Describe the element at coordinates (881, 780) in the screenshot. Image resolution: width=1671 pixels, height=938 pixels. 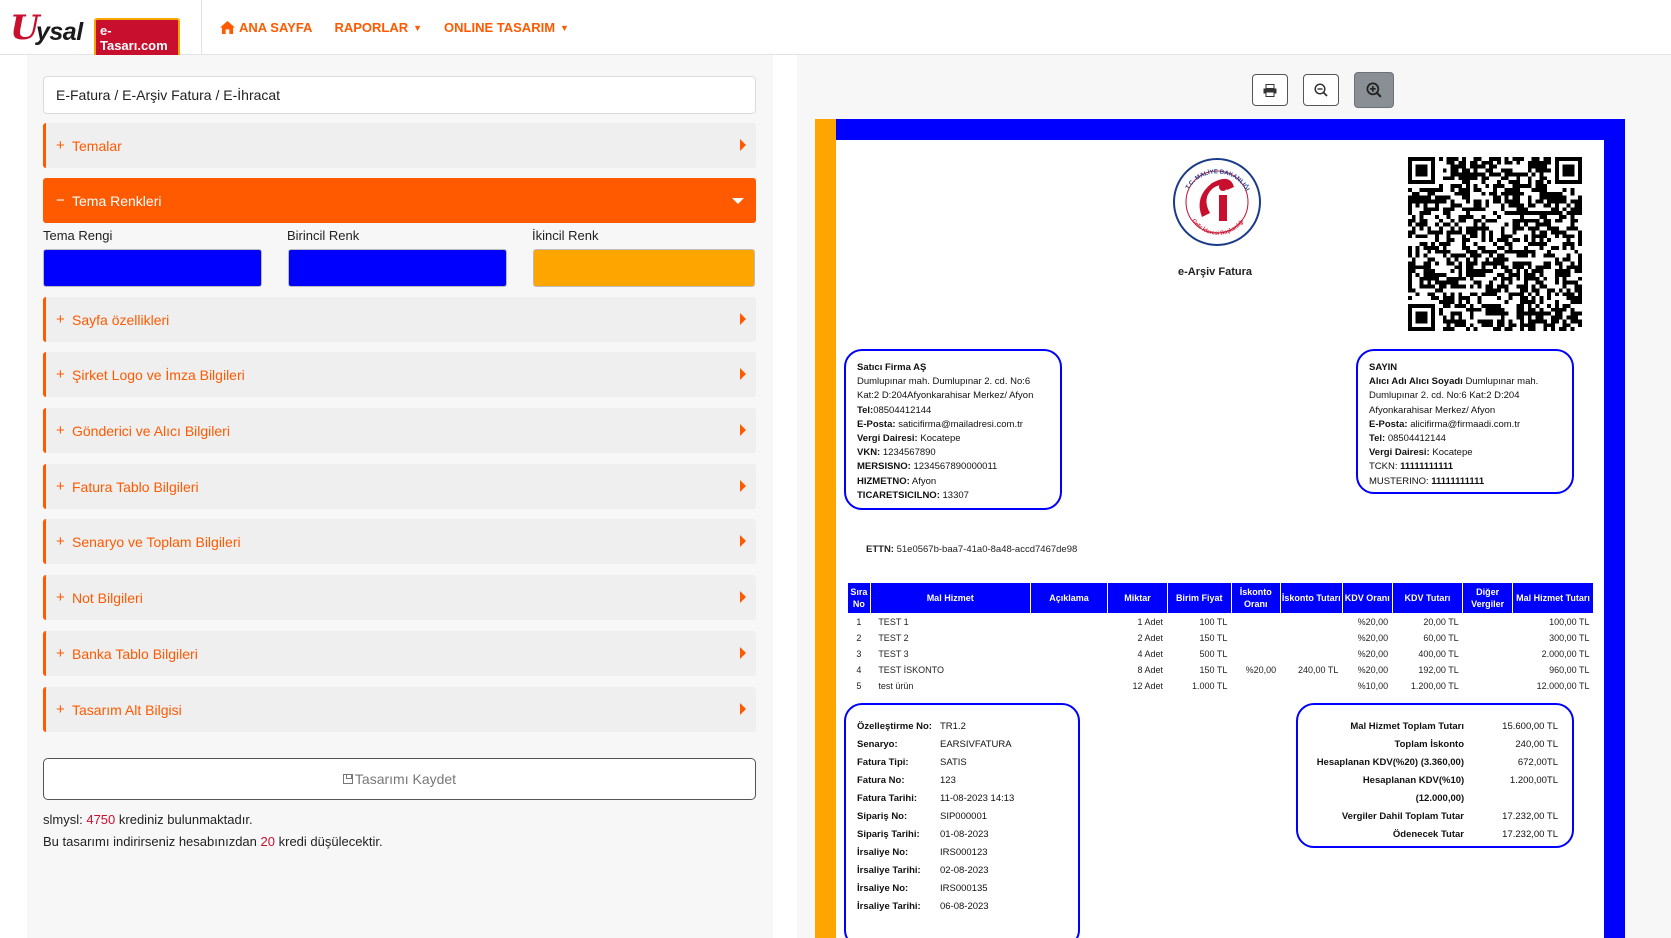
I see `scenario-key: Fatura No:` at that location.